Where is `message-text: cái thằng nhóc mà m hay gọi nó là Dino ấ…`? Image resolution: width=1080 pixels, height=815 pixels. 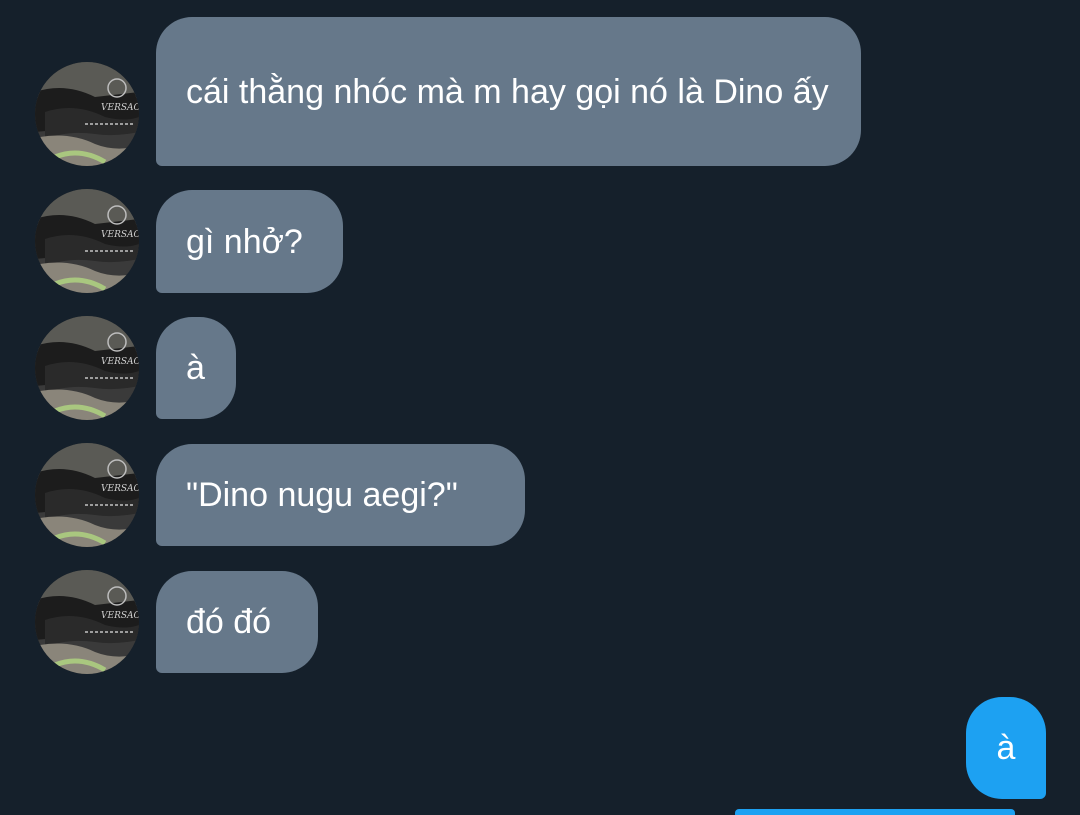
message-text: cái thằng nhóc mà m hay gọi nó là Dino ấ… is located at coordinates (507, 91).